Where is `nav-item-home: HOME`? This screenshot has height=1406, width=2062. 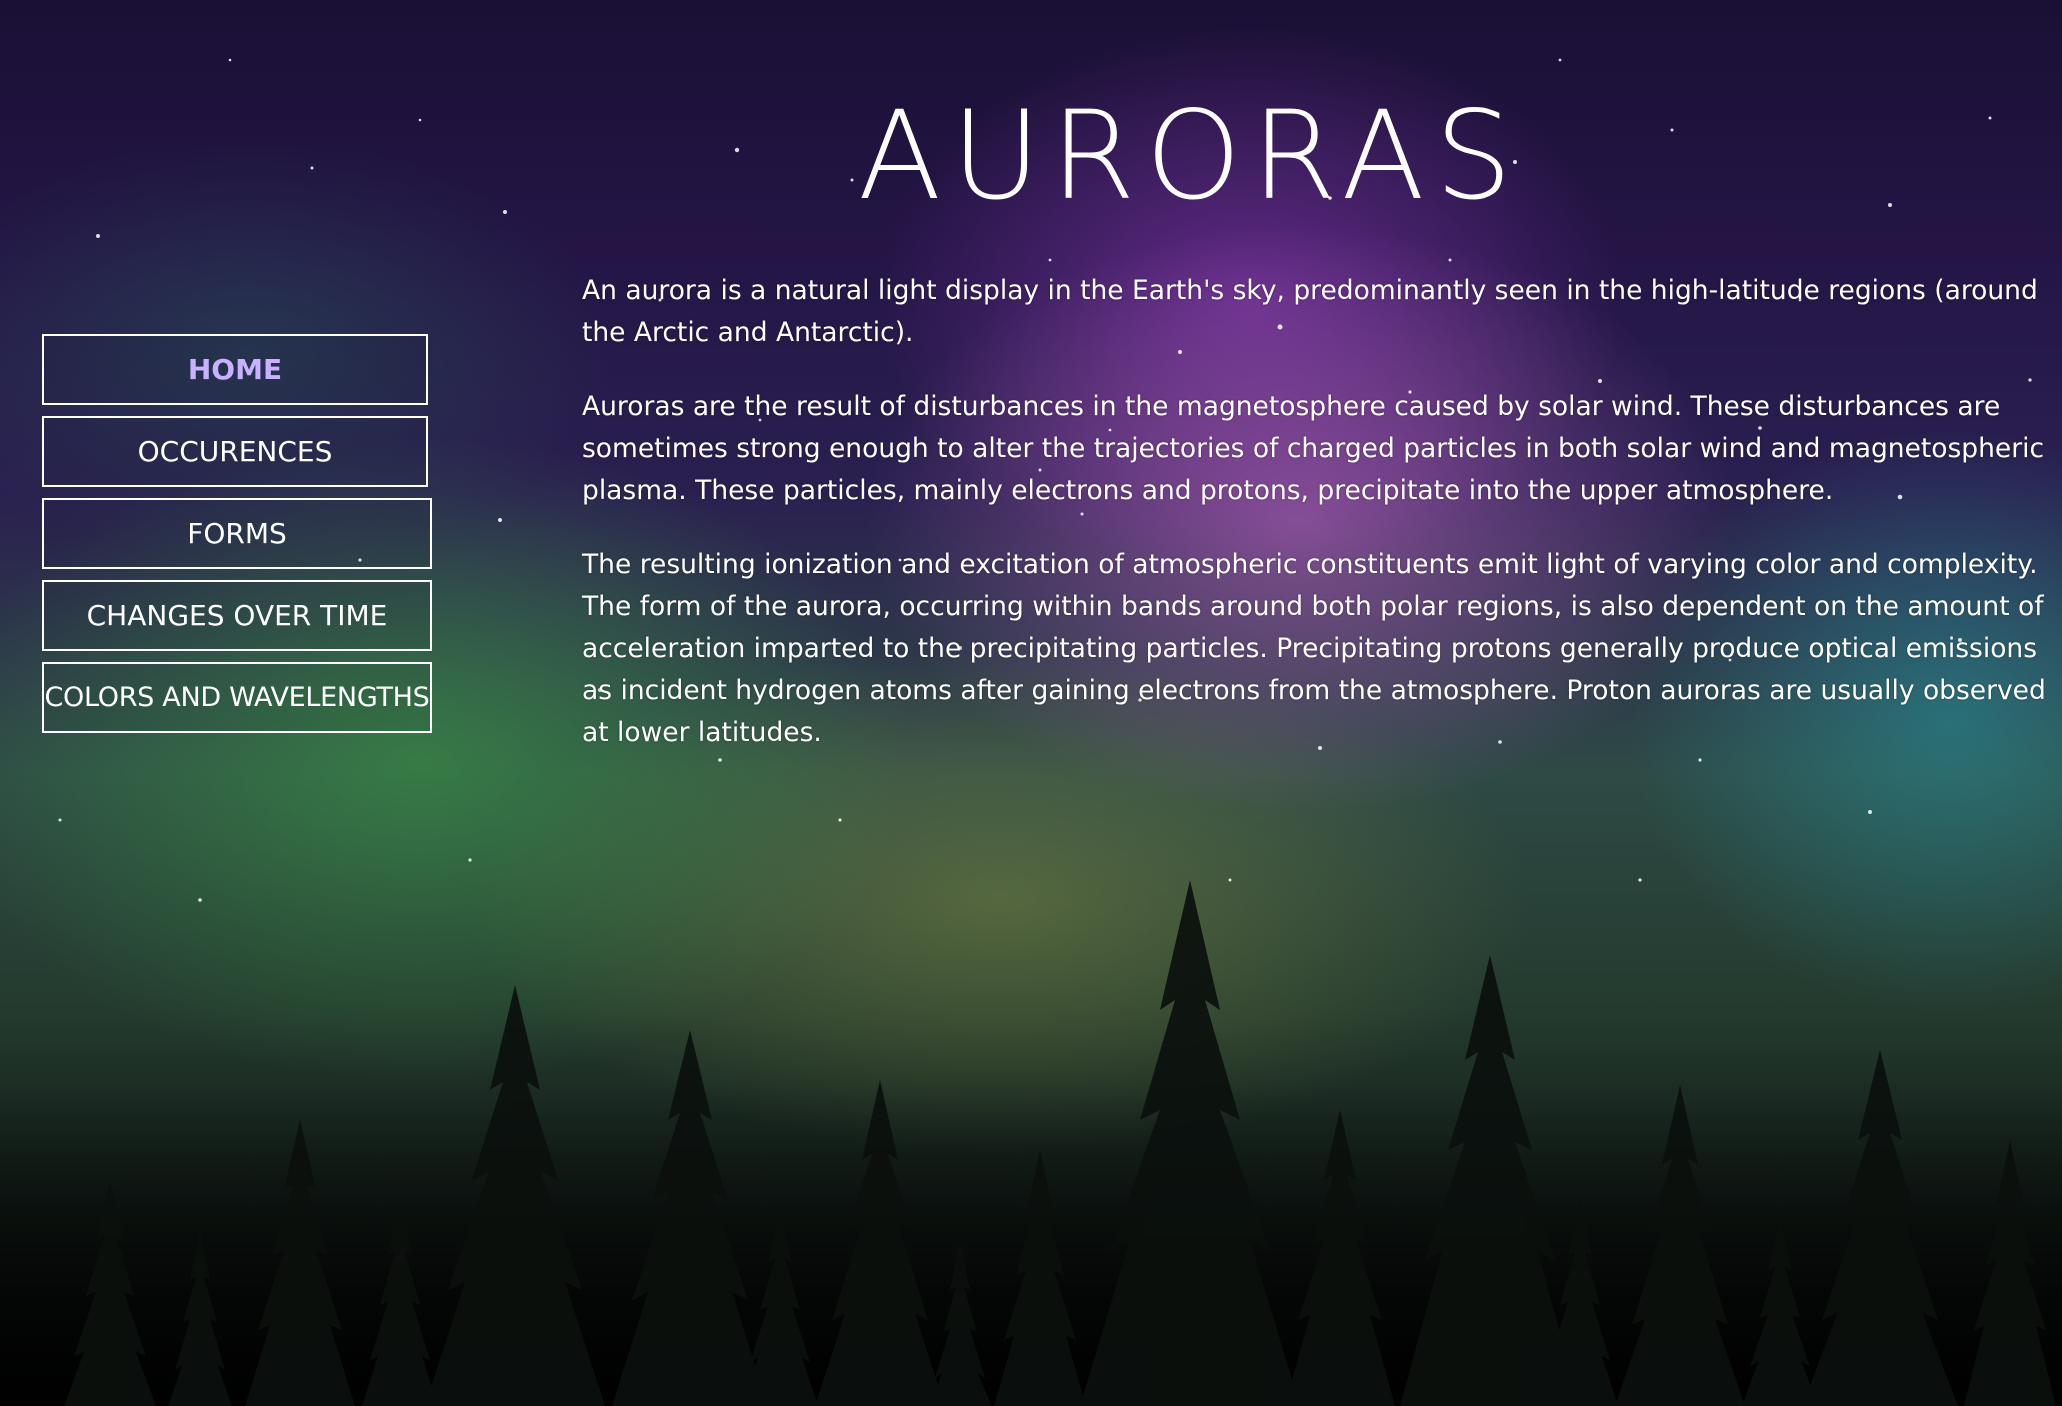
nav-item-home: HOME is located at coordinates (235, 369).